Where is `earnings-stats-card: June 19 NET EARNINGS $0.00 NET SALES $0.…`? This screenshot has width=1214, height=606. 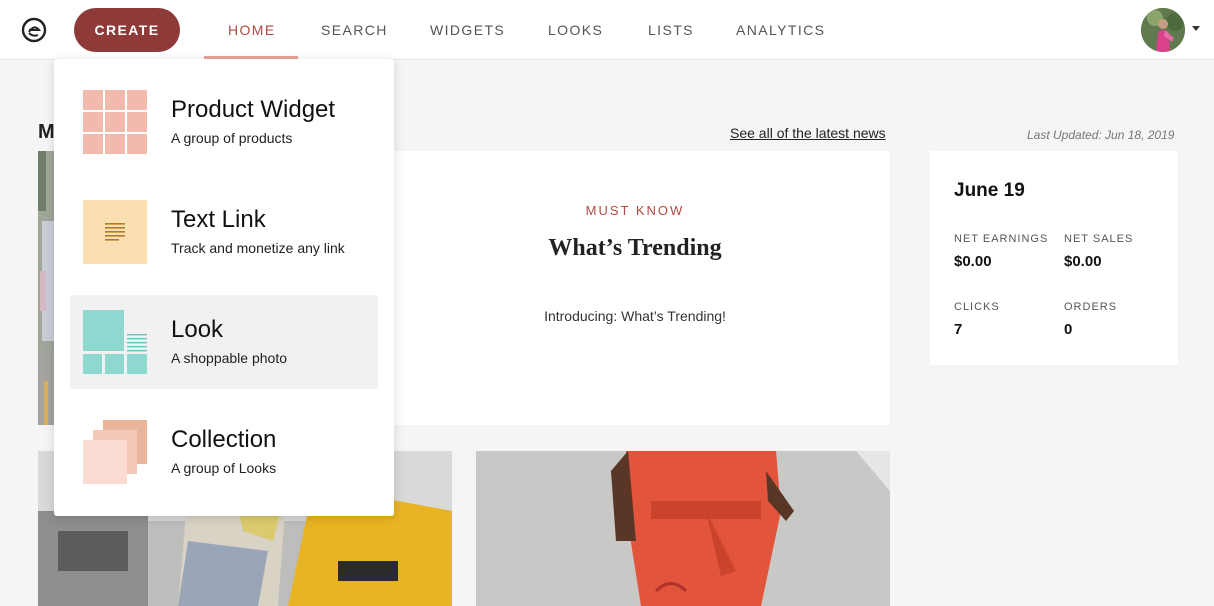
earnings-stats-card: June 19 NET EARNINGS $0.00 NET SALES $0.… is located at coordinates (1054, 258).